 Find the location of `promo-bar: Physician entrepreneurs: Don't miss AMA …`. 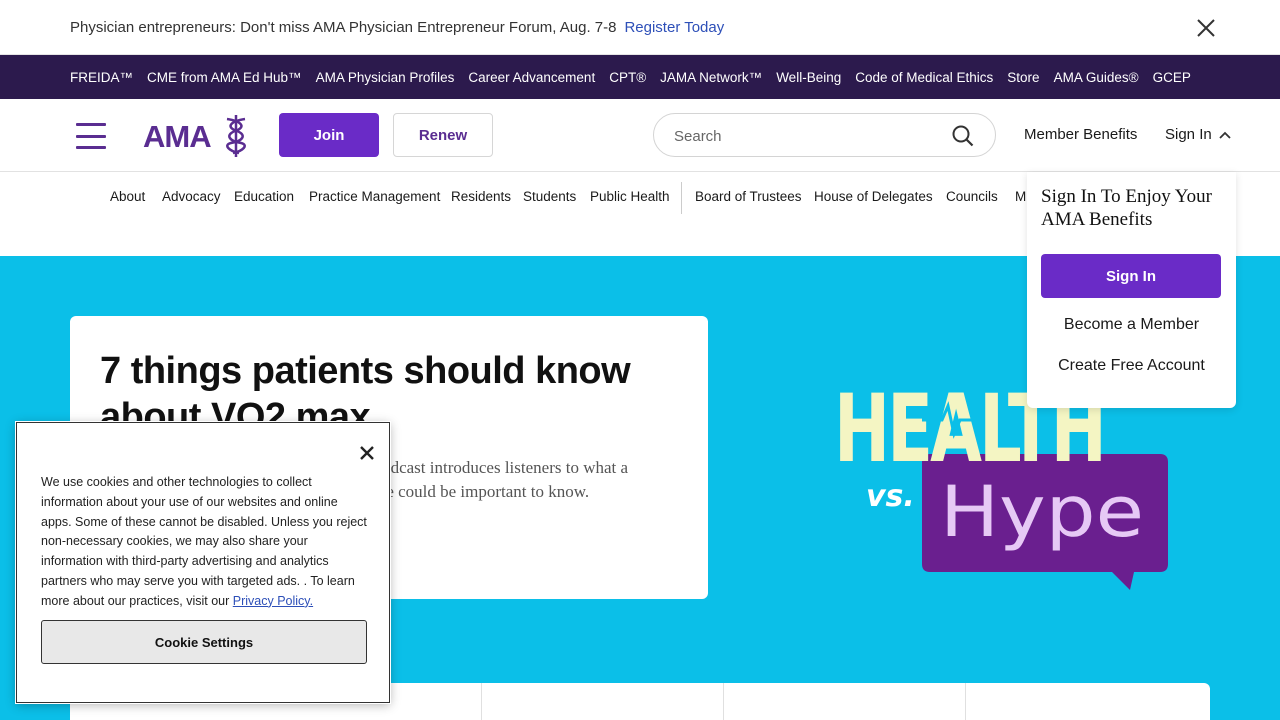

promo-bar: Physician entrepreneurs: Don't miss AMA … is located at coordinates (640, 27).